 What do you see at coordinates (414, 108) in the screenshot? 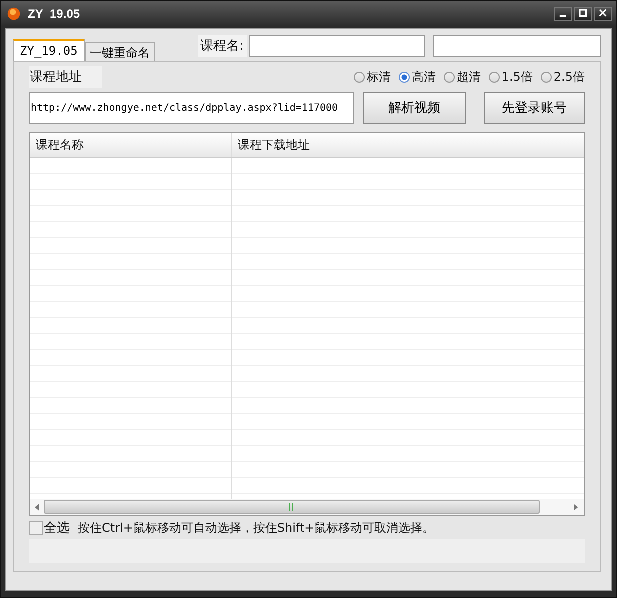
I see `parse-video-button: 解析视频` at bounding box center [414, 108].